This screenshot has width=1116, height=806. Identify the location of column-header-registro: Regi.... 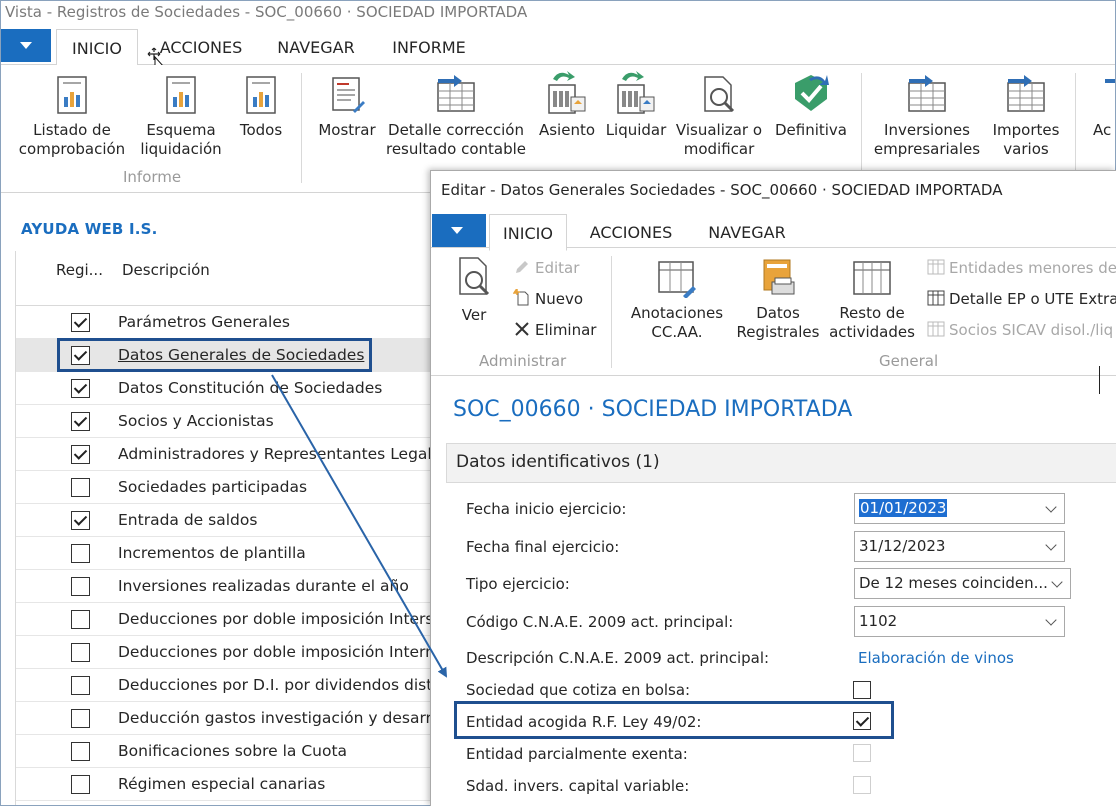
(79, 270).